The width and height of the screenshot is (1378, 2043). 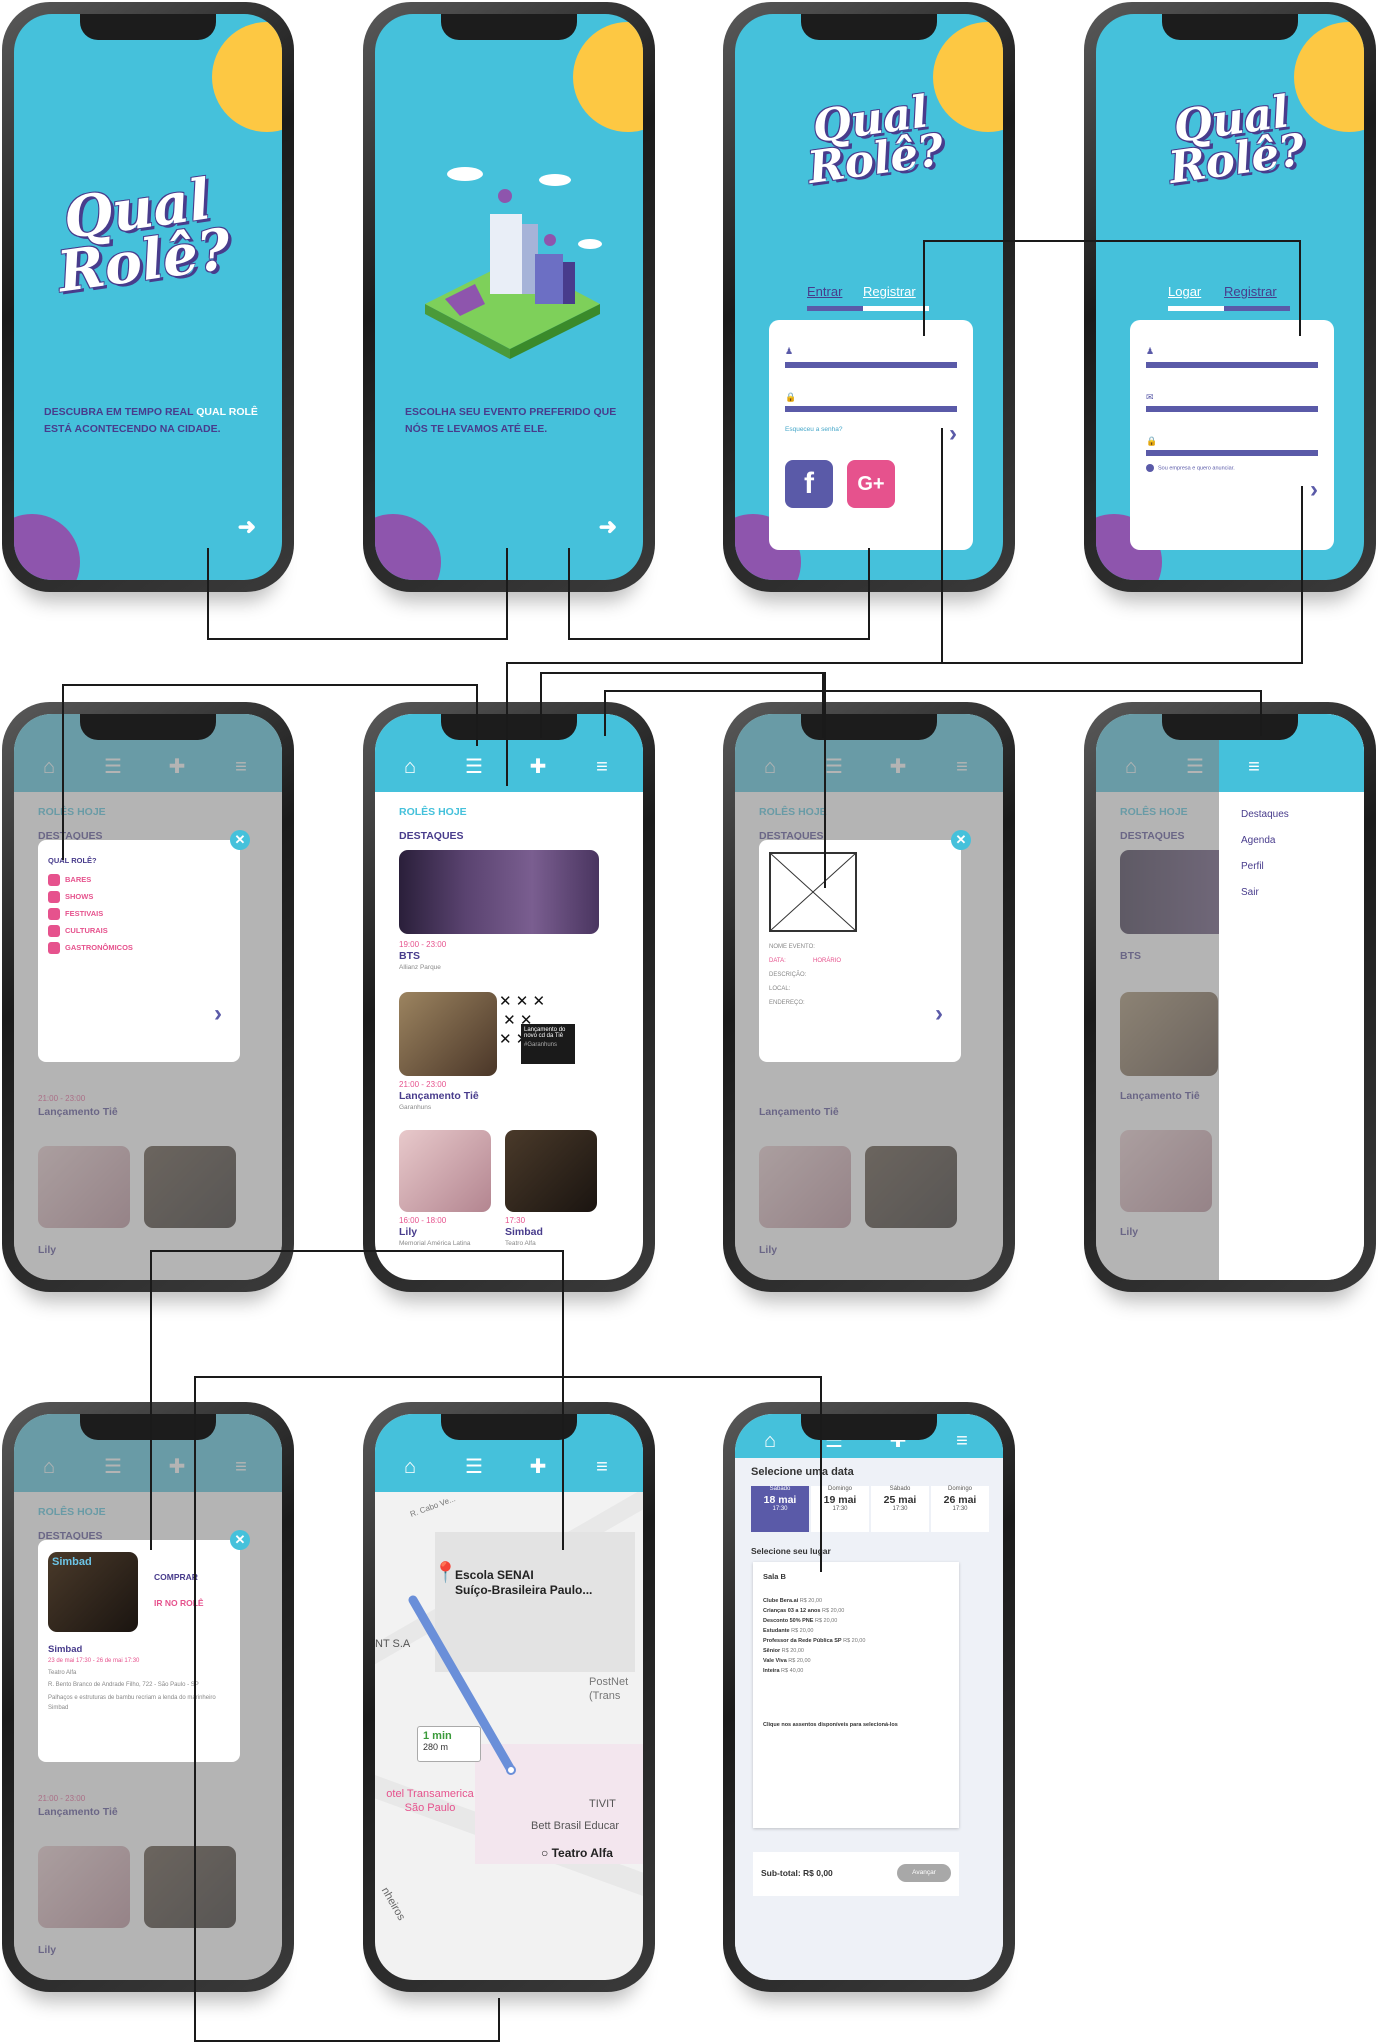 What do you see at coordinates (524, 1232) in the screenshot?
I see `event-title: Simbad` at bounding box center [524, 1232].